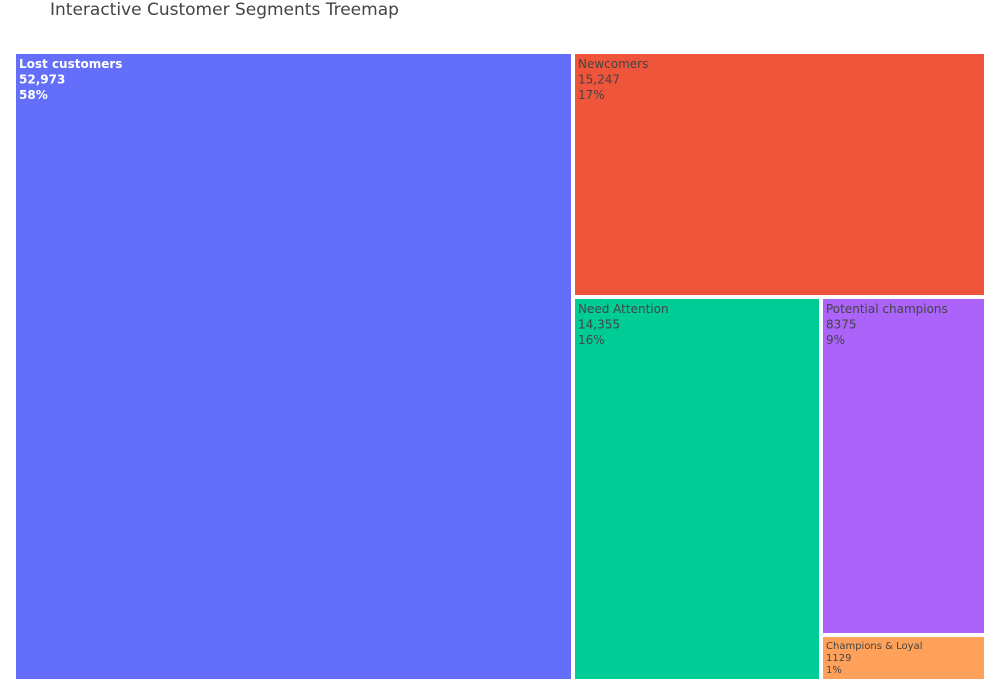  What do you see at coordinates (70, 64) in the screenshot?
I see `tile-label: Lost customers` at bounding box center [70, 64].